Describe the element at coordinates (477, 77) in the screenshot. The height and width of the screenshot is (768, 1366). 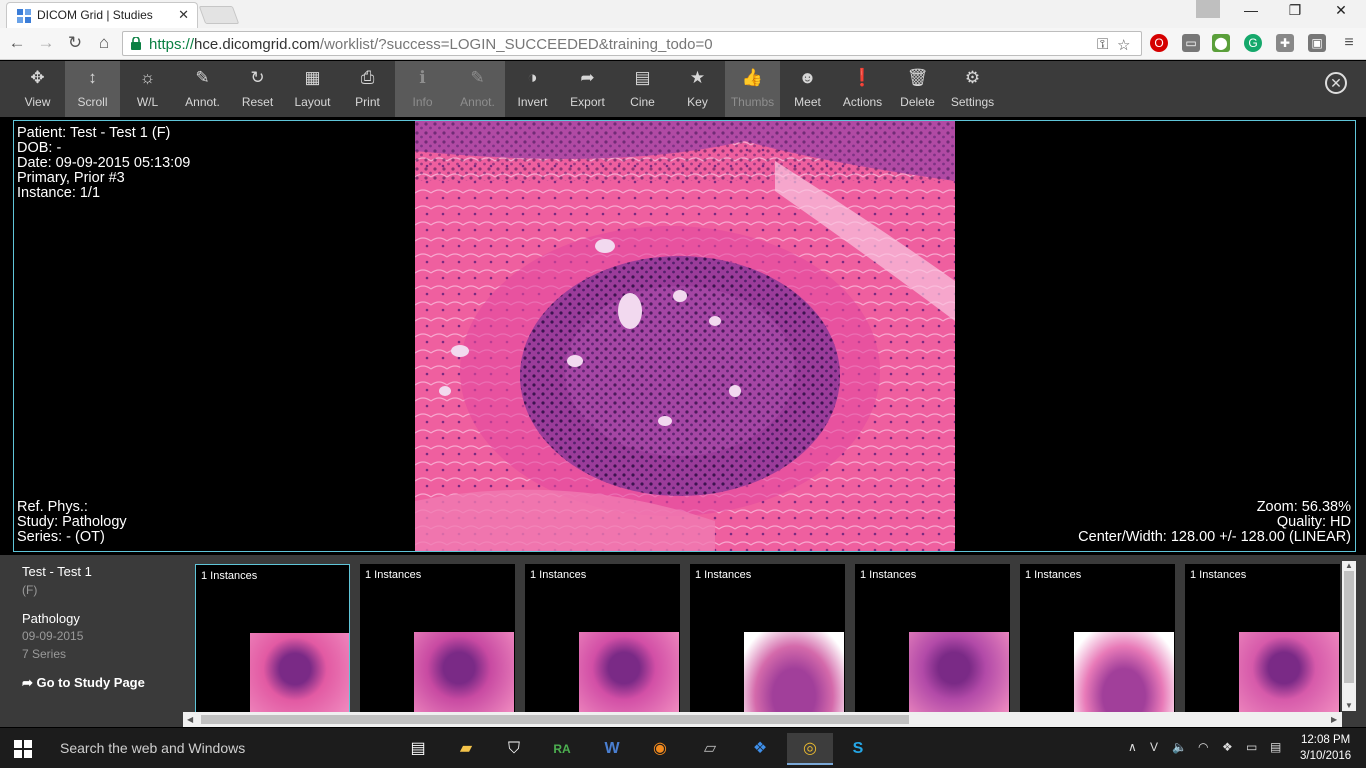
I see `tool-annot2-icon: ✎` at that location.